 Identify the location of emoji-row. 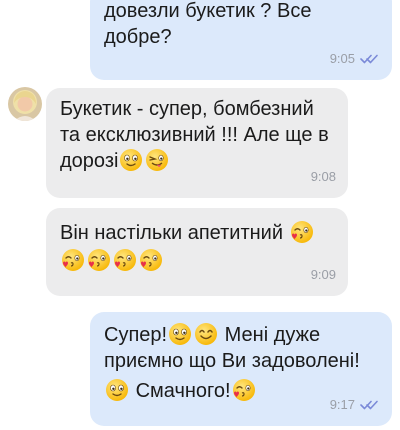
(197, 261).